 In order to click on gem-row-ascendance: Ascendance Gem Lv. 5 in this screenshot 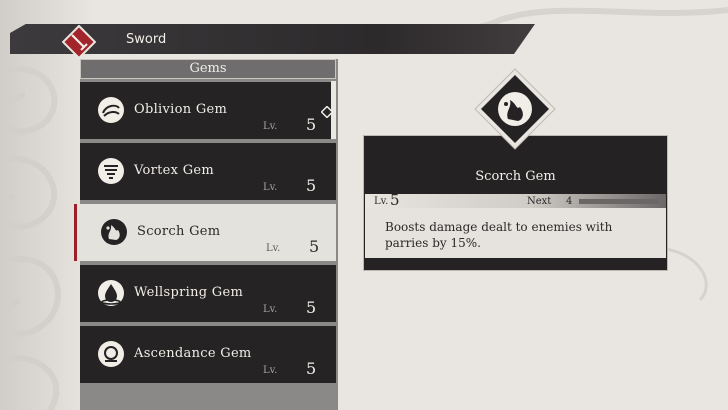, I will do `click(208, 354)`.